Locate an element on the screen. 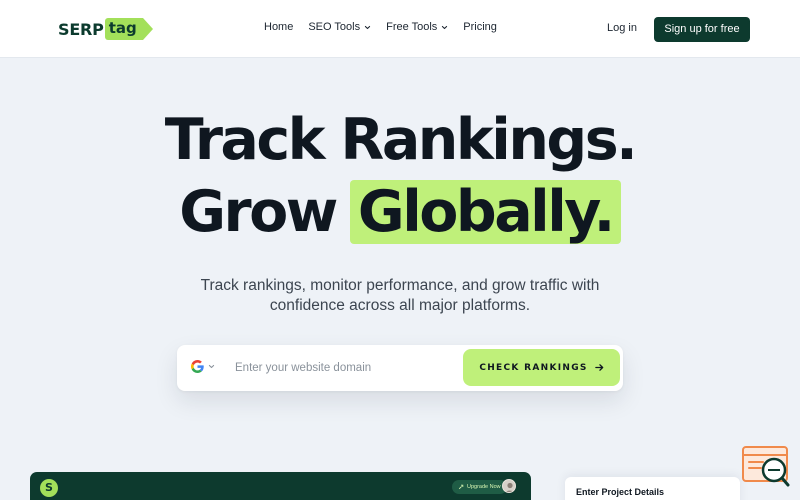 This screenshot has width=800, height=500. chat-support-widget-icon is located at coordinates (766, 467).